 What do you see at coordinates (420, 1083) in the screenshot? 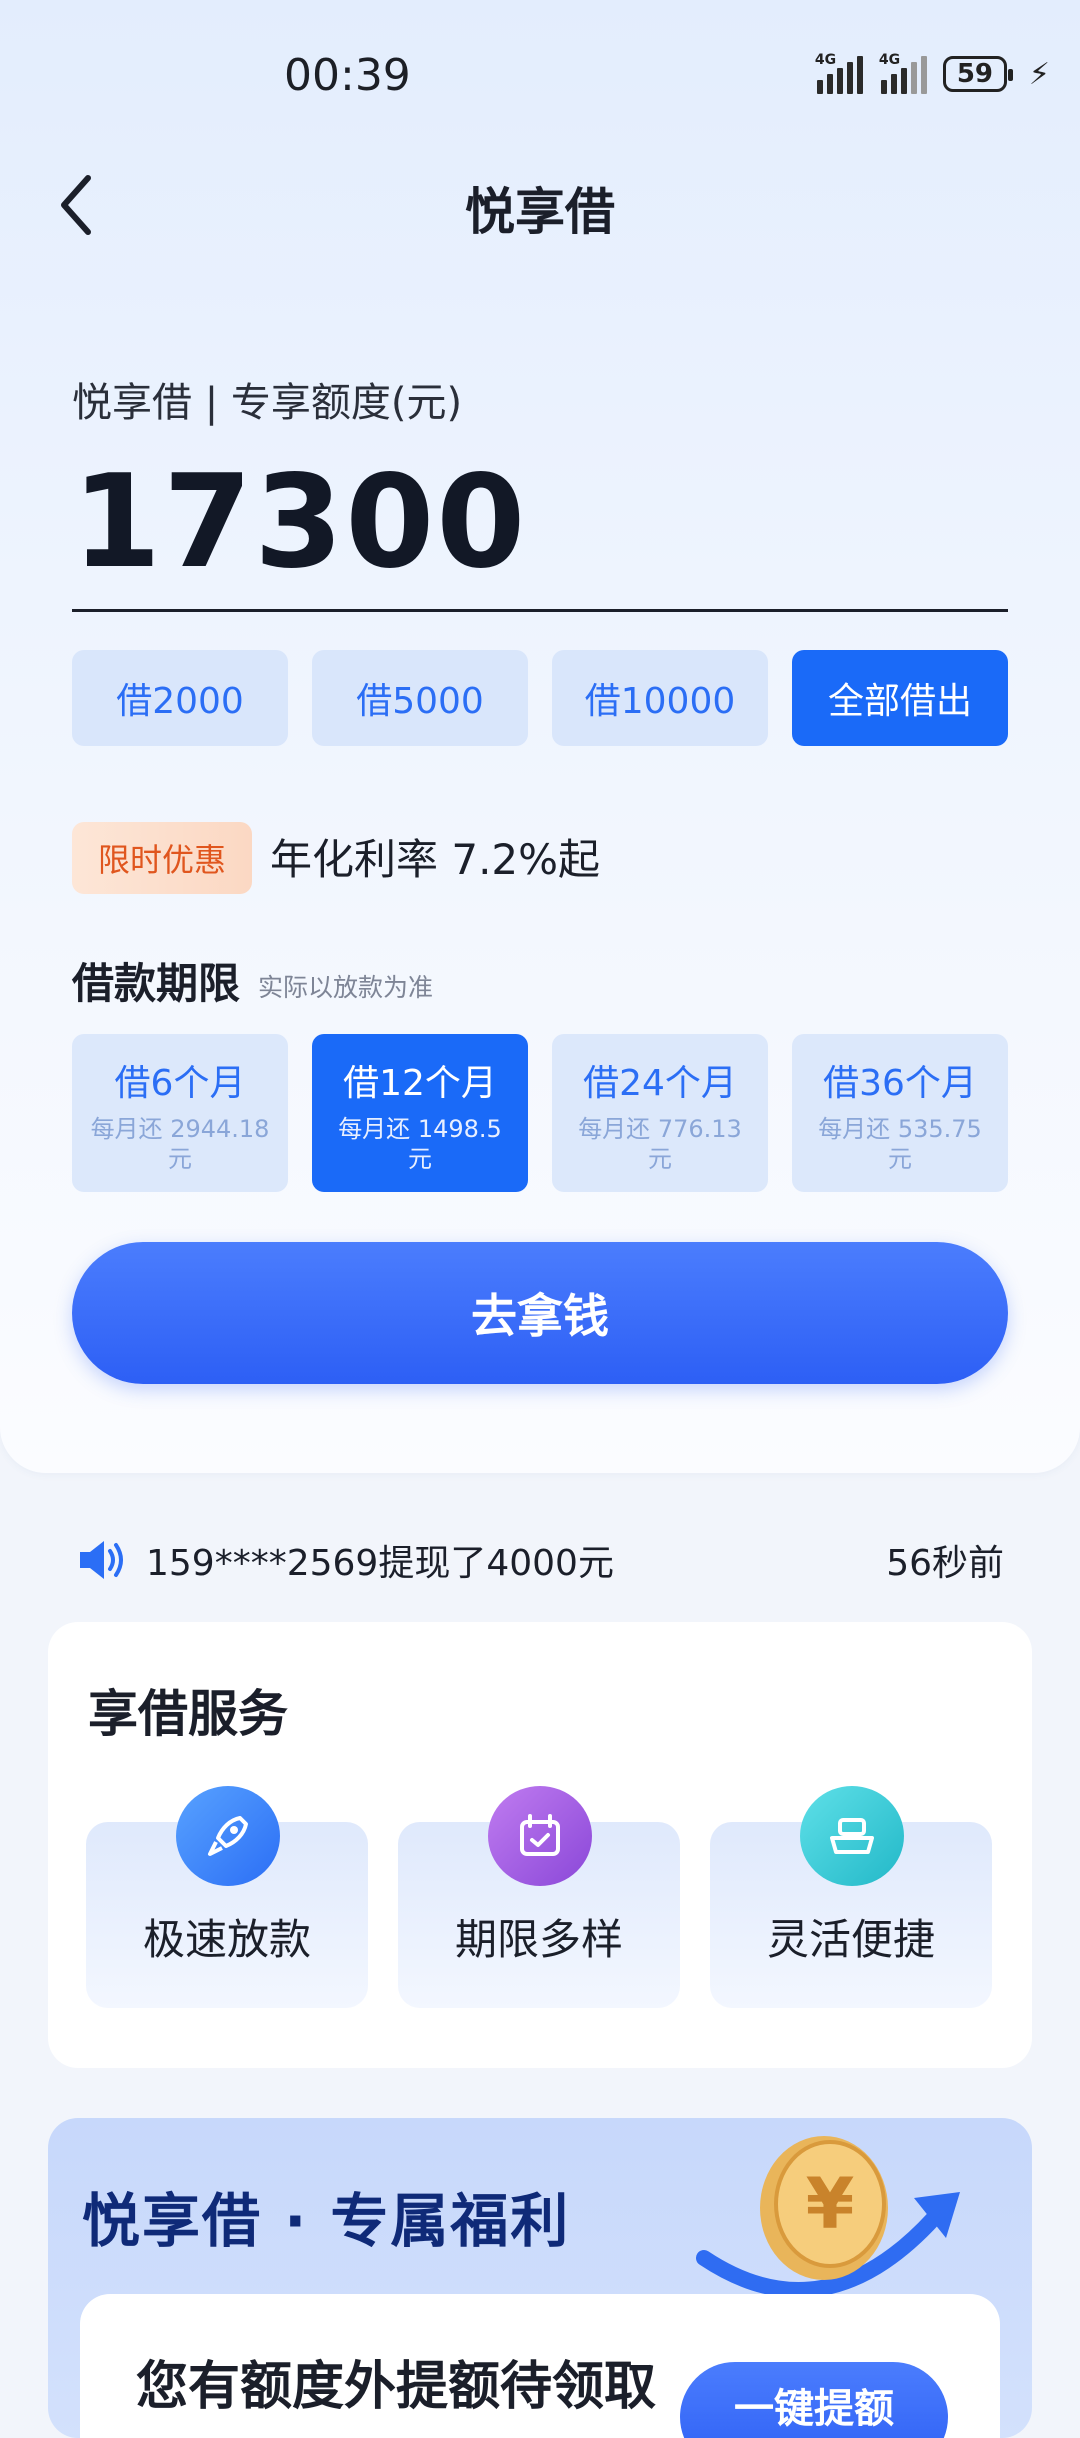
I see `term-label: 借12个月` at bounding box center [420, 1083].